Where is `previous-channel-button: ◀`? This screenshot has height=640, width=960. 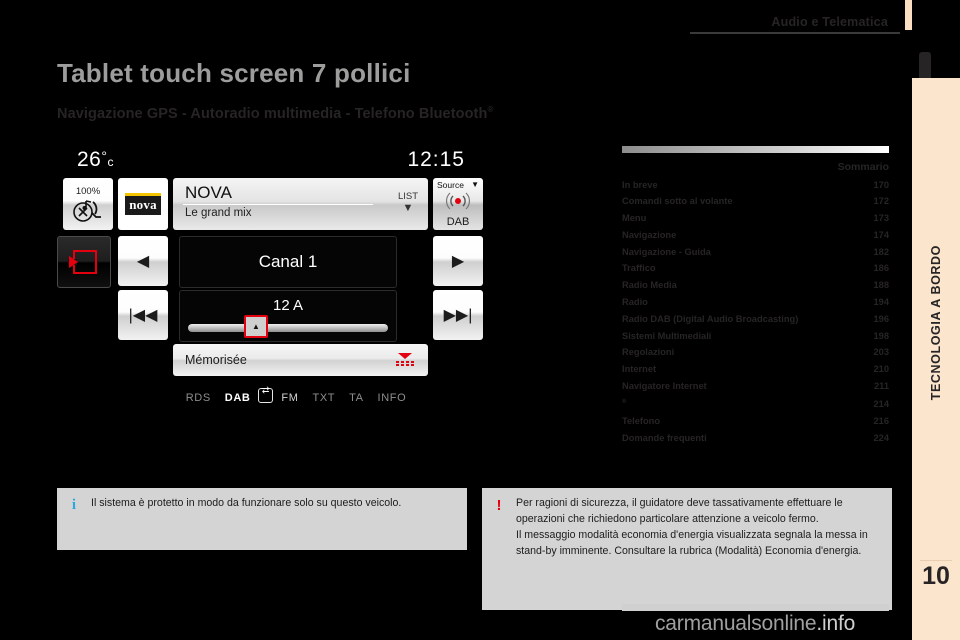 previous-channel-button: ◀ is located at coordinates (143, 261).